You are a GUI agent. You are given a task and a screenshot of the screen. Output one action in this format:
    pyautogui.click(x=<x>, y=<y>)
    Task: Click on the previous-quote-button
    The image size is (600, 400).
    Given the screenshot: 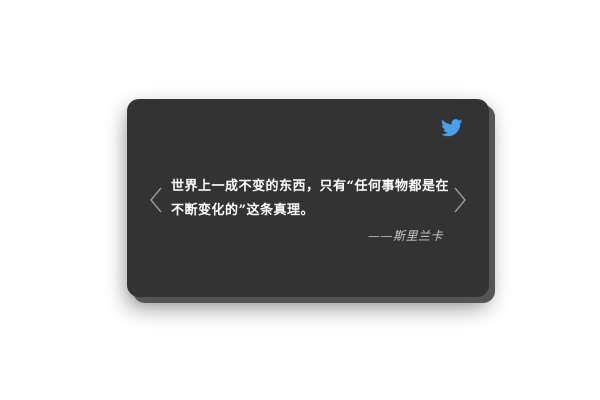 What is the action you would take?
    pyautogui.click(x=156, y=200)
    